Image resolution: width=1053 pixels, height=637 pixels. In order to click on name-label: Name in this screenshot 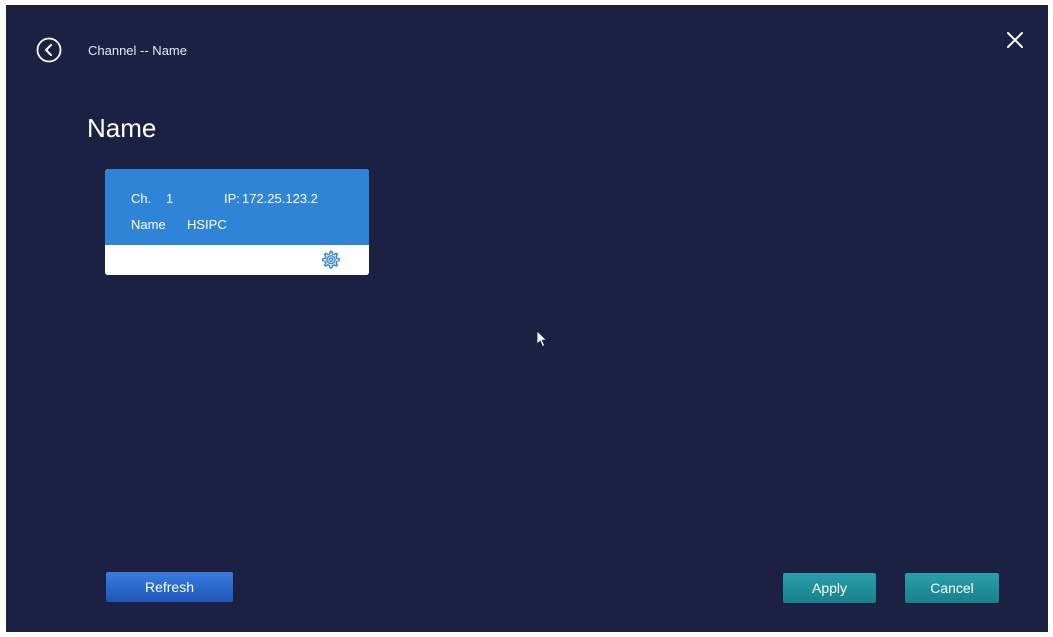, I will do `click(148, 224)`.